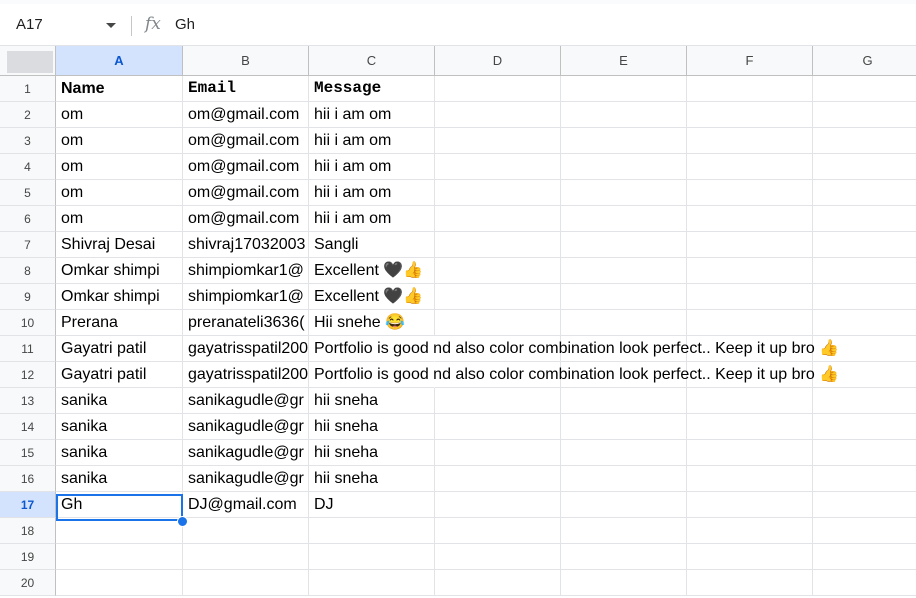 The width and height of the screenshot is (916, 598). Describe the element at coordinates (28, 323) in the screenshot. I see `row-header-10: 10` at that location.